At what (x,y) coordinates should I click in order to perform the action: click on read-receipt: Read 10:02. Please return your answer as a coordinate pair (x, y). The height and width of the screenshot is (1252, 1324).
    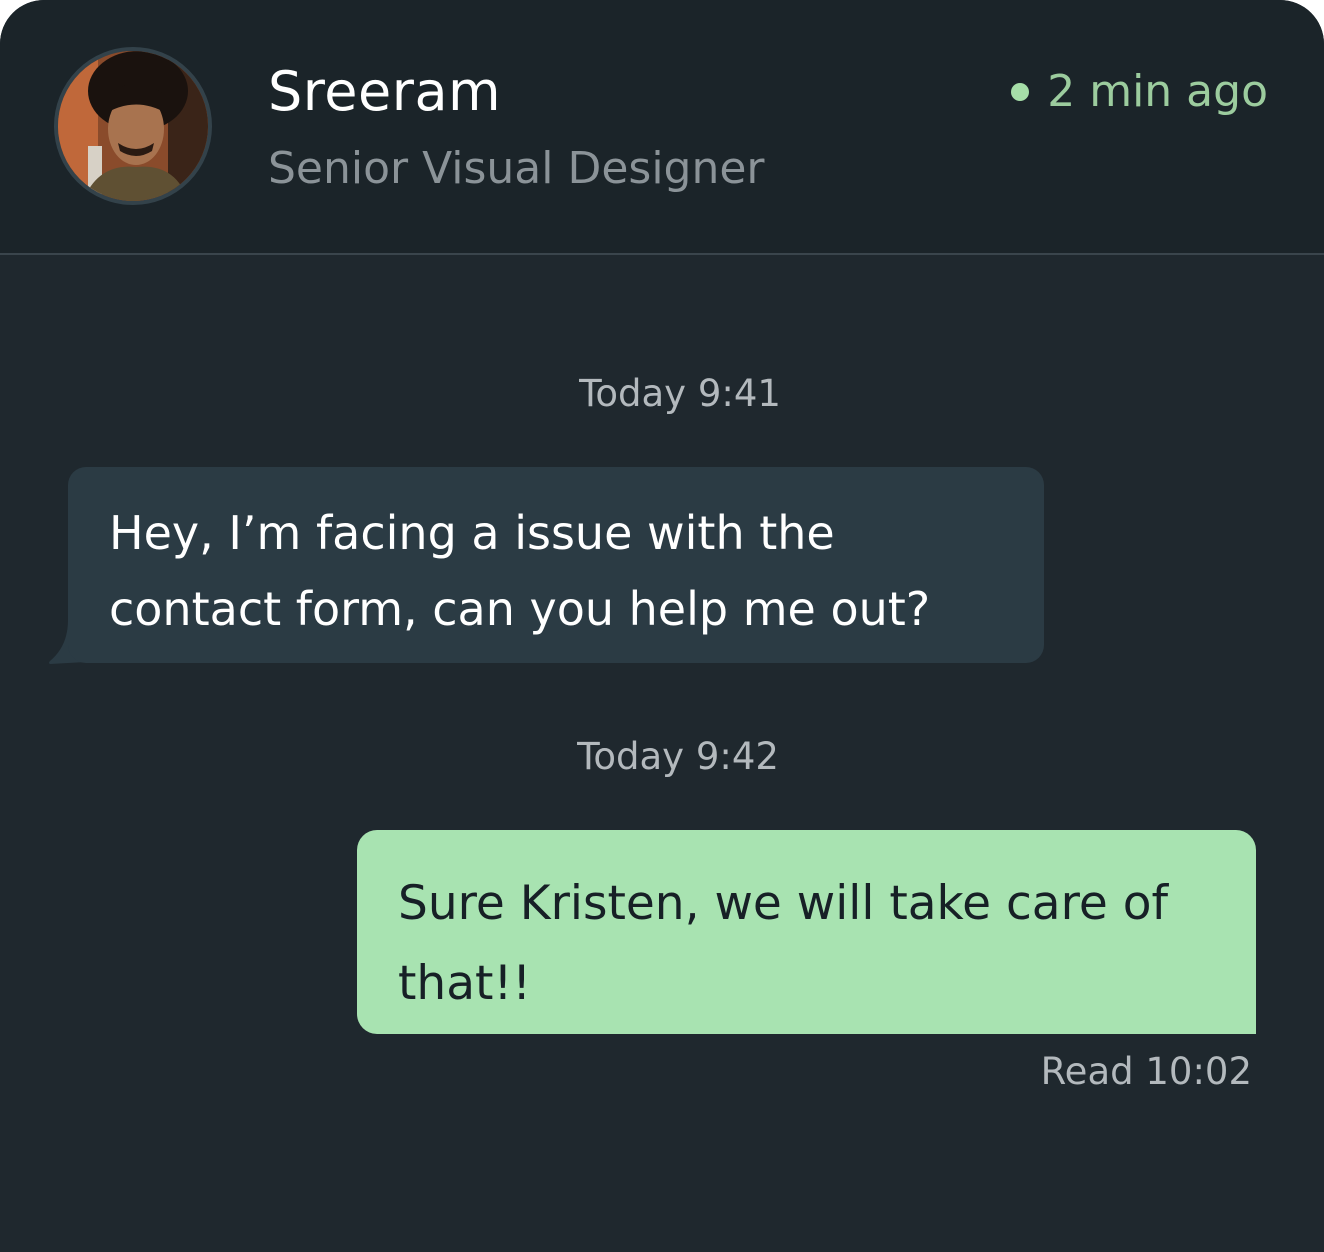
    Looking at the image, I should click on (1146, 1071).